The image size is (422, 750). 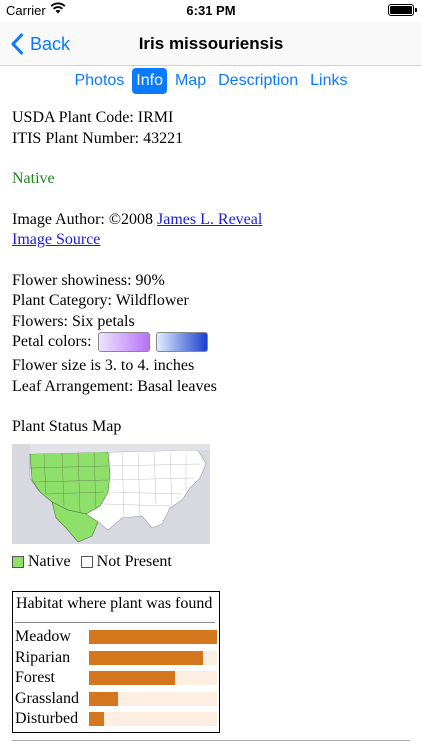 What do you see at coordinates (123, 342) in the screenshot?
I see `petal-color-swatch-purple` at bounding box center [123, 342].